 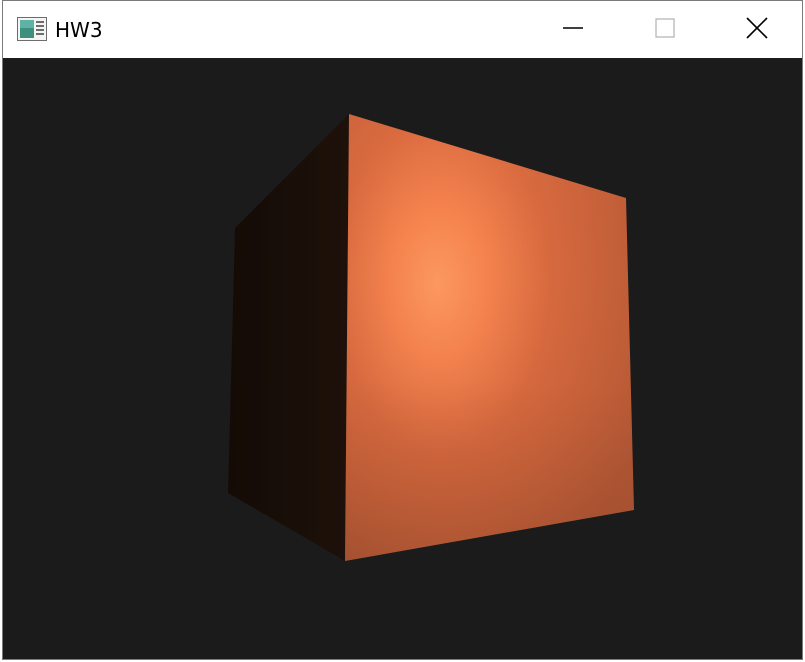 I want to click on window-title: HW3, so click(x=79, y=30).